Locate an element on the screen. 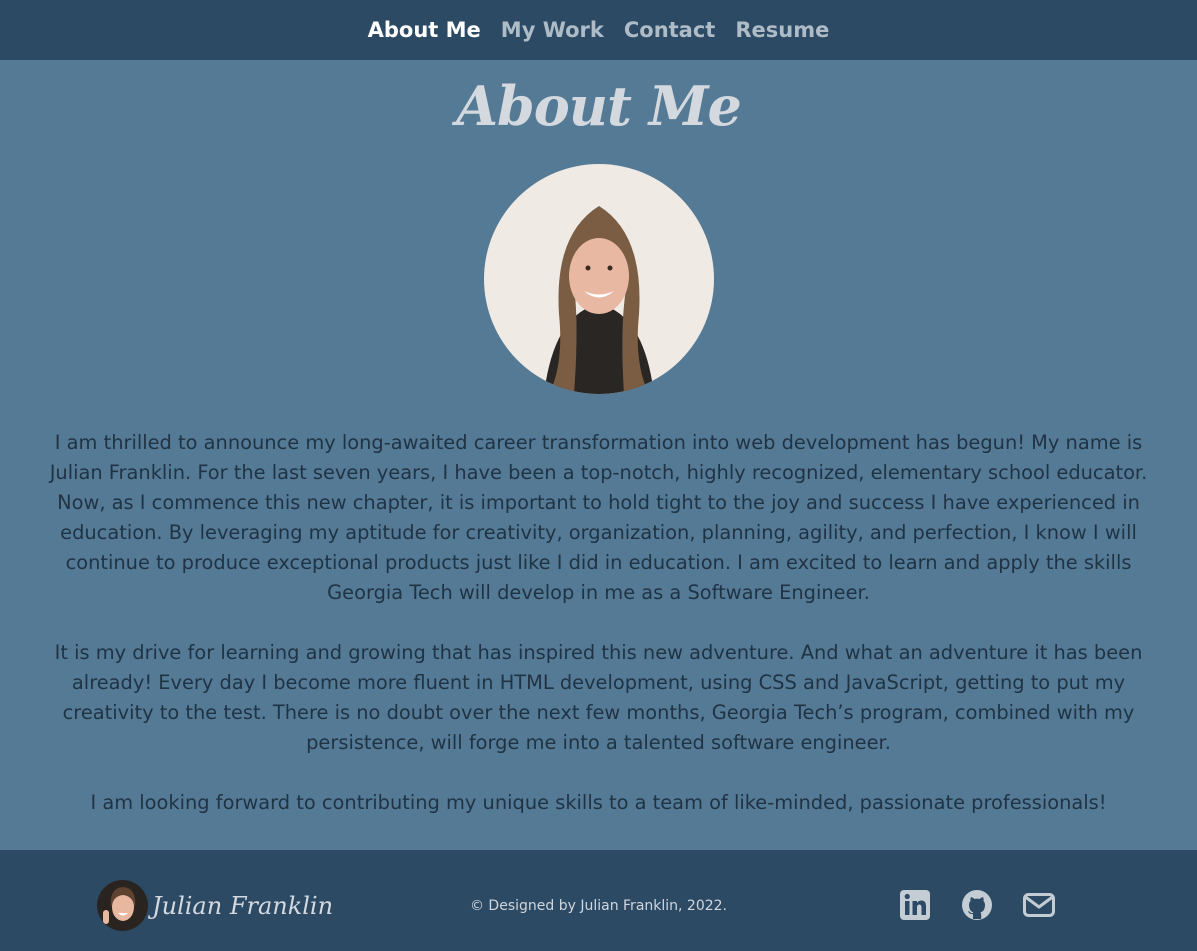  linkedin-icon is located at coordinates (915, 905).